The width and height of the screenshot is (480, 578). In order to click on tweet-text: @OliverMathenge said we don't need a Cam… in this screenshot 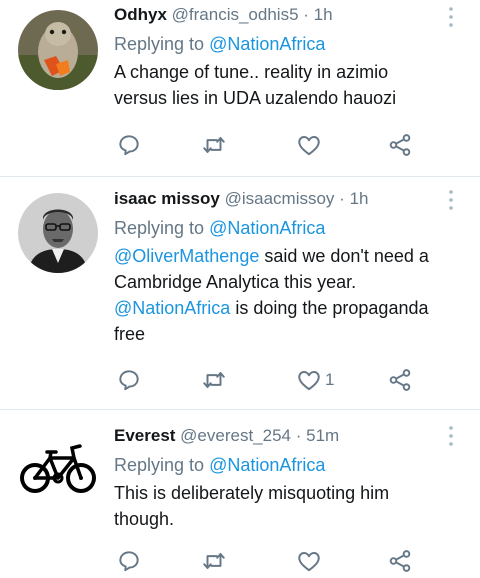, I will do `click(277, 295)`.